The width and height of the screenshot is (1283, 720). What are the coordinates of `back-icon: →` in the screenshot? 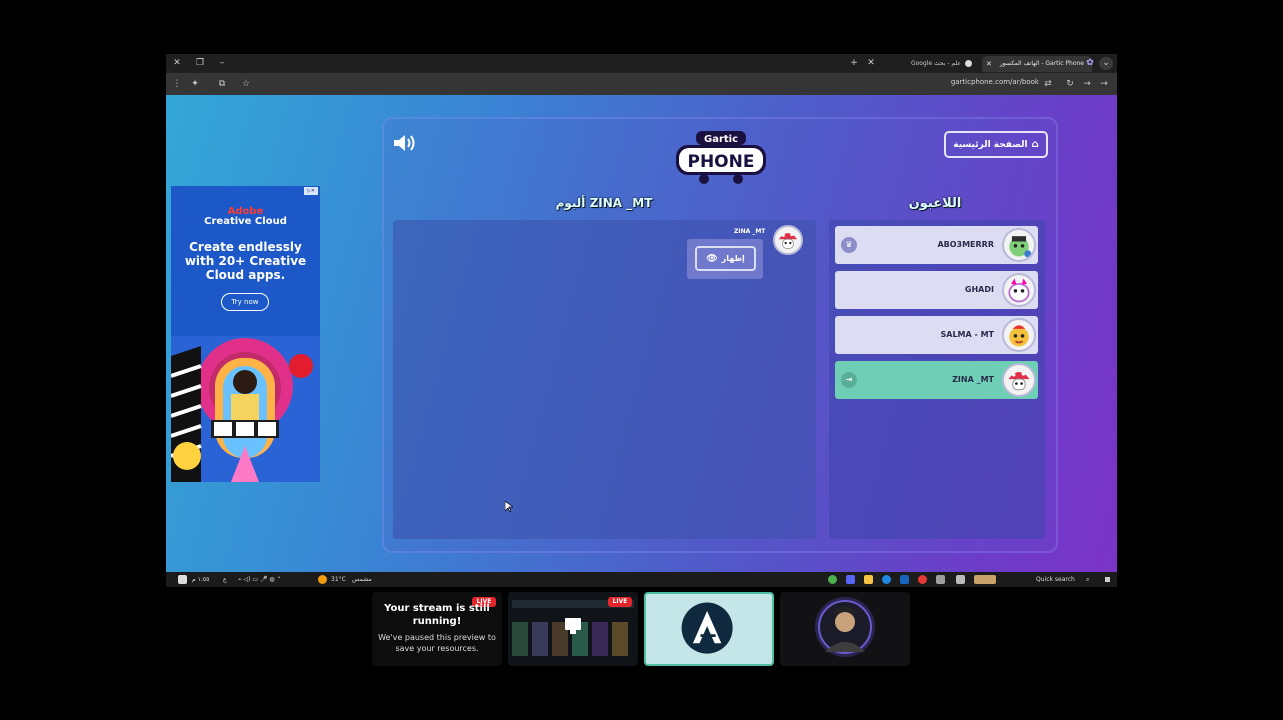 It's located at (1104, 84).